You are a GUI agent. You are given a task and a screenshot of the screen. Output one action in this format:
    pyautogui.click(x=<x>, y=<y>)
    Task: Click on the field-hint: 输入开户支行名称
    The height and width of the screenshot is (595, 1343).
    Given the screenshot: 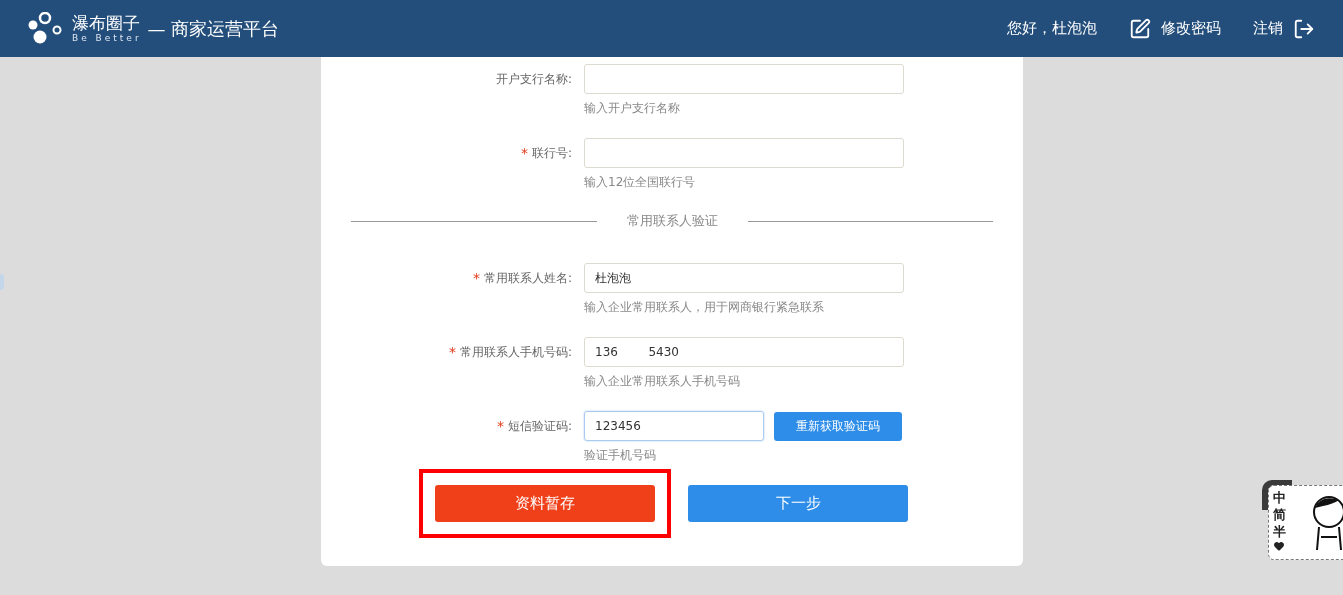 What is the action you would take?
    pyautogui.click(x=632, y=108)
    